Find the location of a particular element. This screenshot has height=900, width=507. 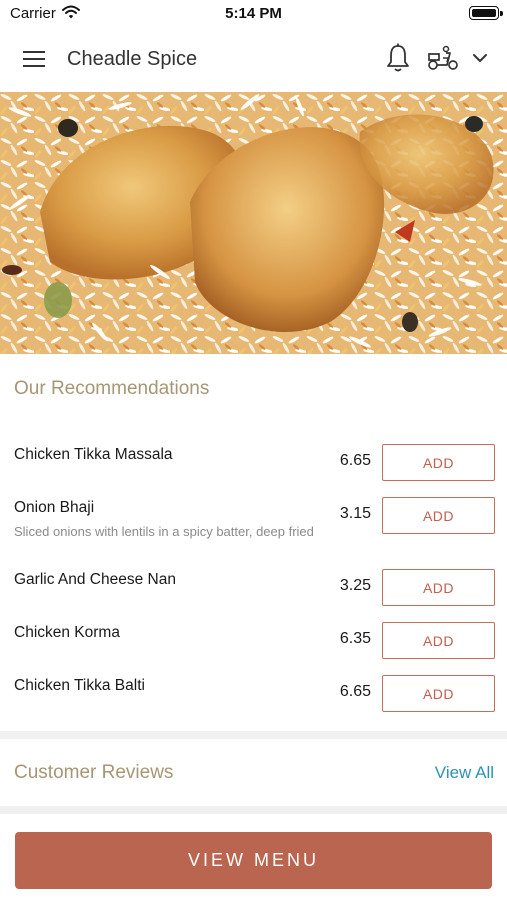

bottom-action-bar: VIEW MENU is located at coordinates (253, 860).